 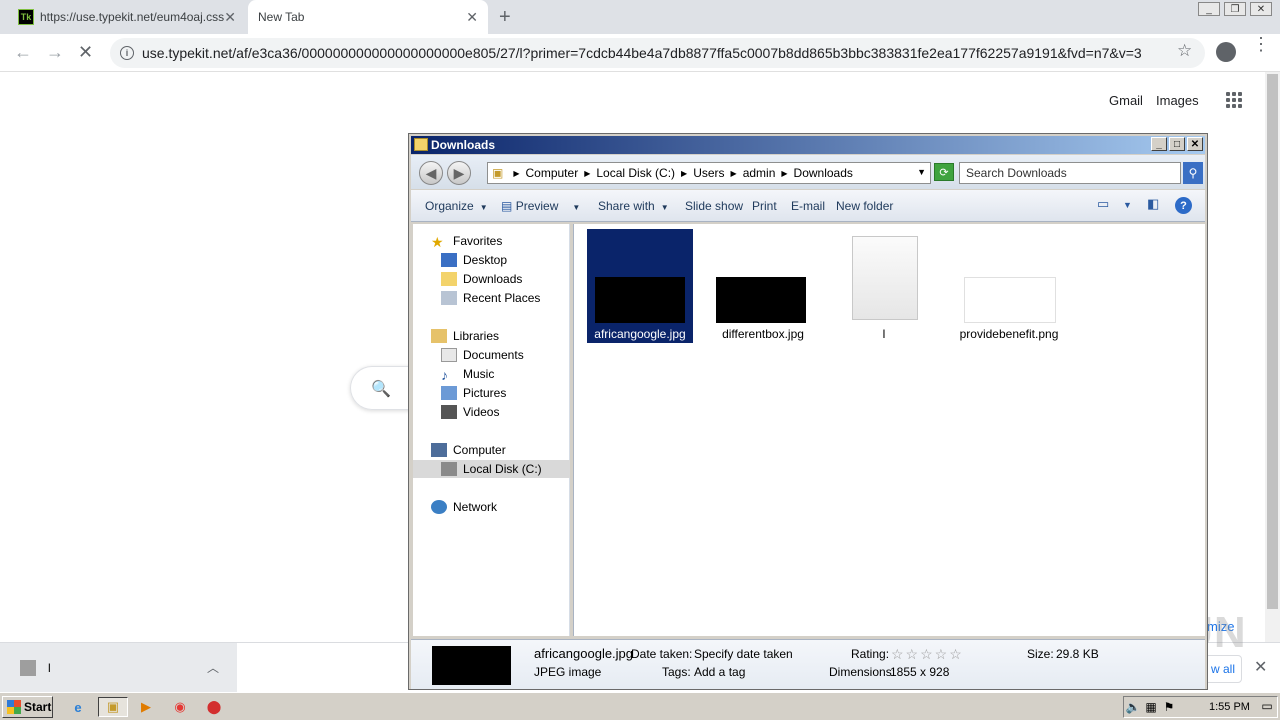 I want to click on nav-downloads: Downloads, so click(x=491, y=279).